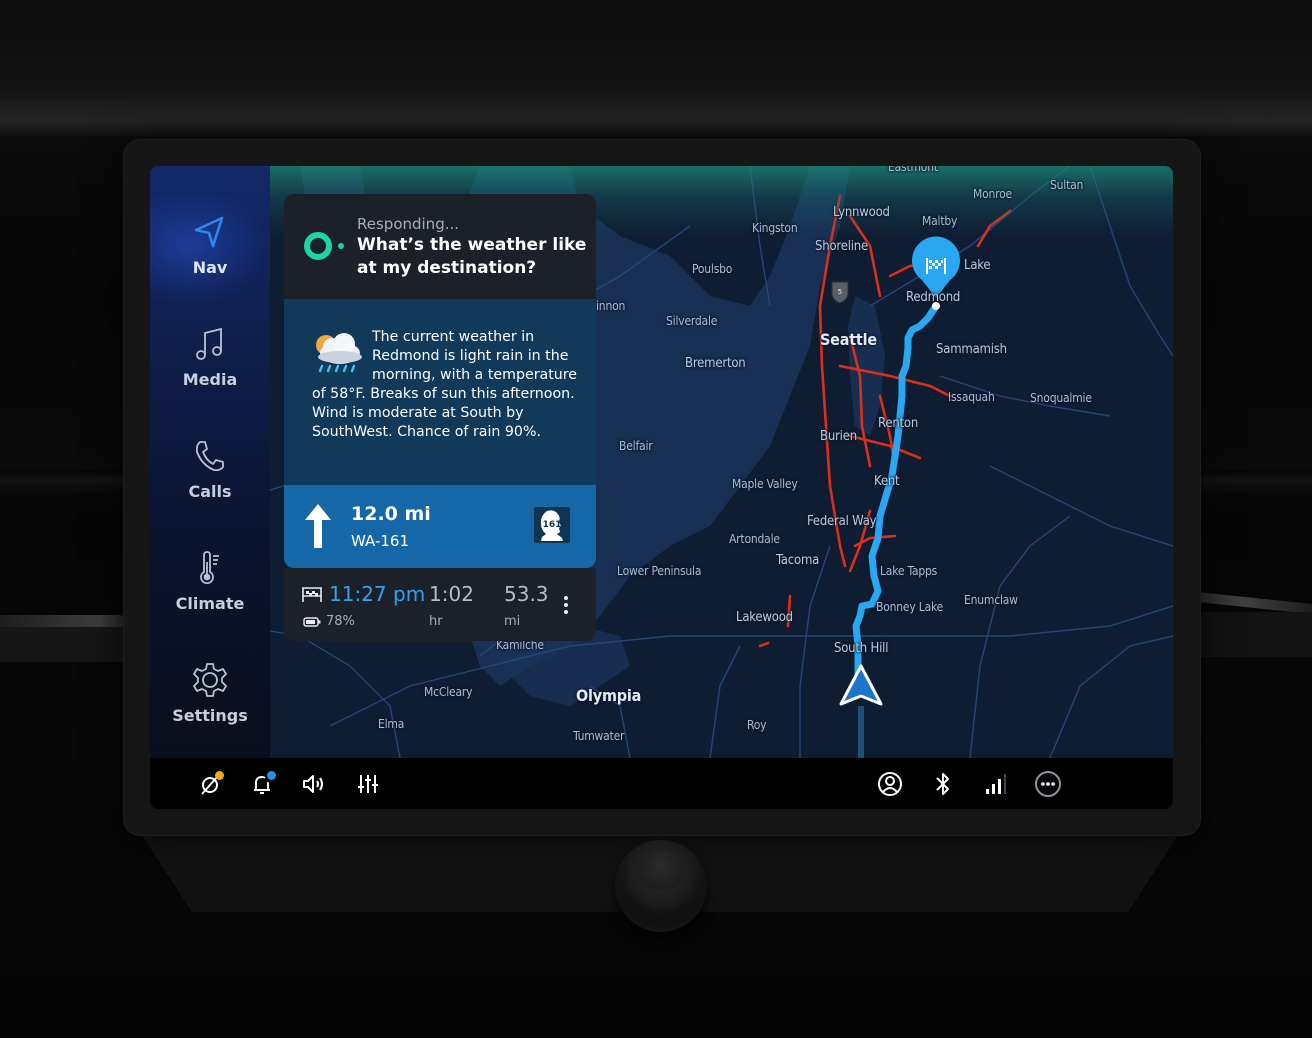 Image resolution: width=1312 pixels, height=1038 pixels. Describe the element at coordinates (715, 363) in the screenshot. I see `map-label-bremerton: Bremerton` at that location.